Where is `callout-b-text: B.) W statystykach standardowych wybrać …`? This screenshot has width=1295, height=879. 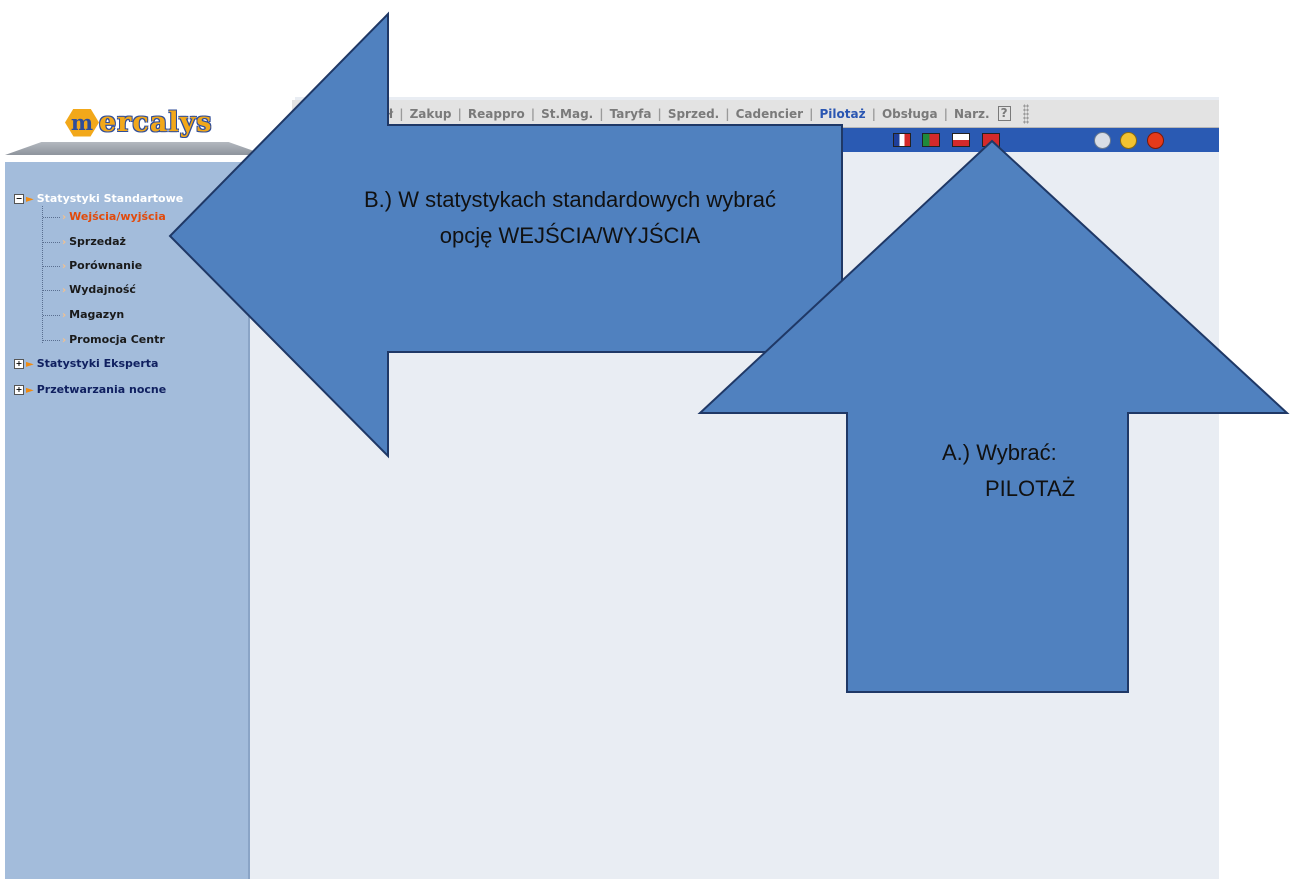 callout-b-text: B.) W statystykach standardowych wybrać … is located at coordinates (570, 218).